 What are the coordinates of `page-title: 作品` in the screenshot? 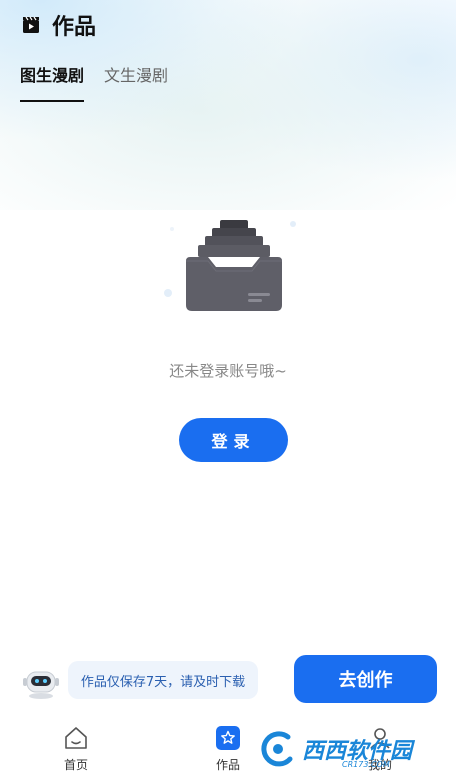 It's located at (74, 27).